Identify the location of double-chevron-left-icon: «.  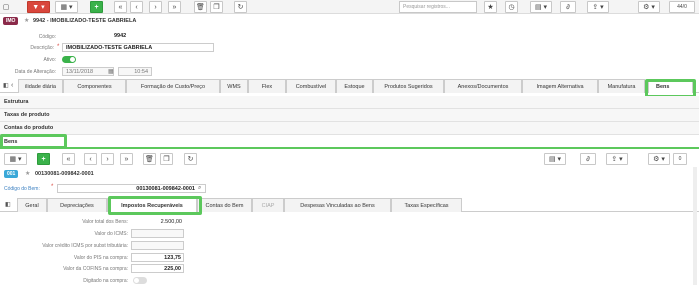
(120, 7).